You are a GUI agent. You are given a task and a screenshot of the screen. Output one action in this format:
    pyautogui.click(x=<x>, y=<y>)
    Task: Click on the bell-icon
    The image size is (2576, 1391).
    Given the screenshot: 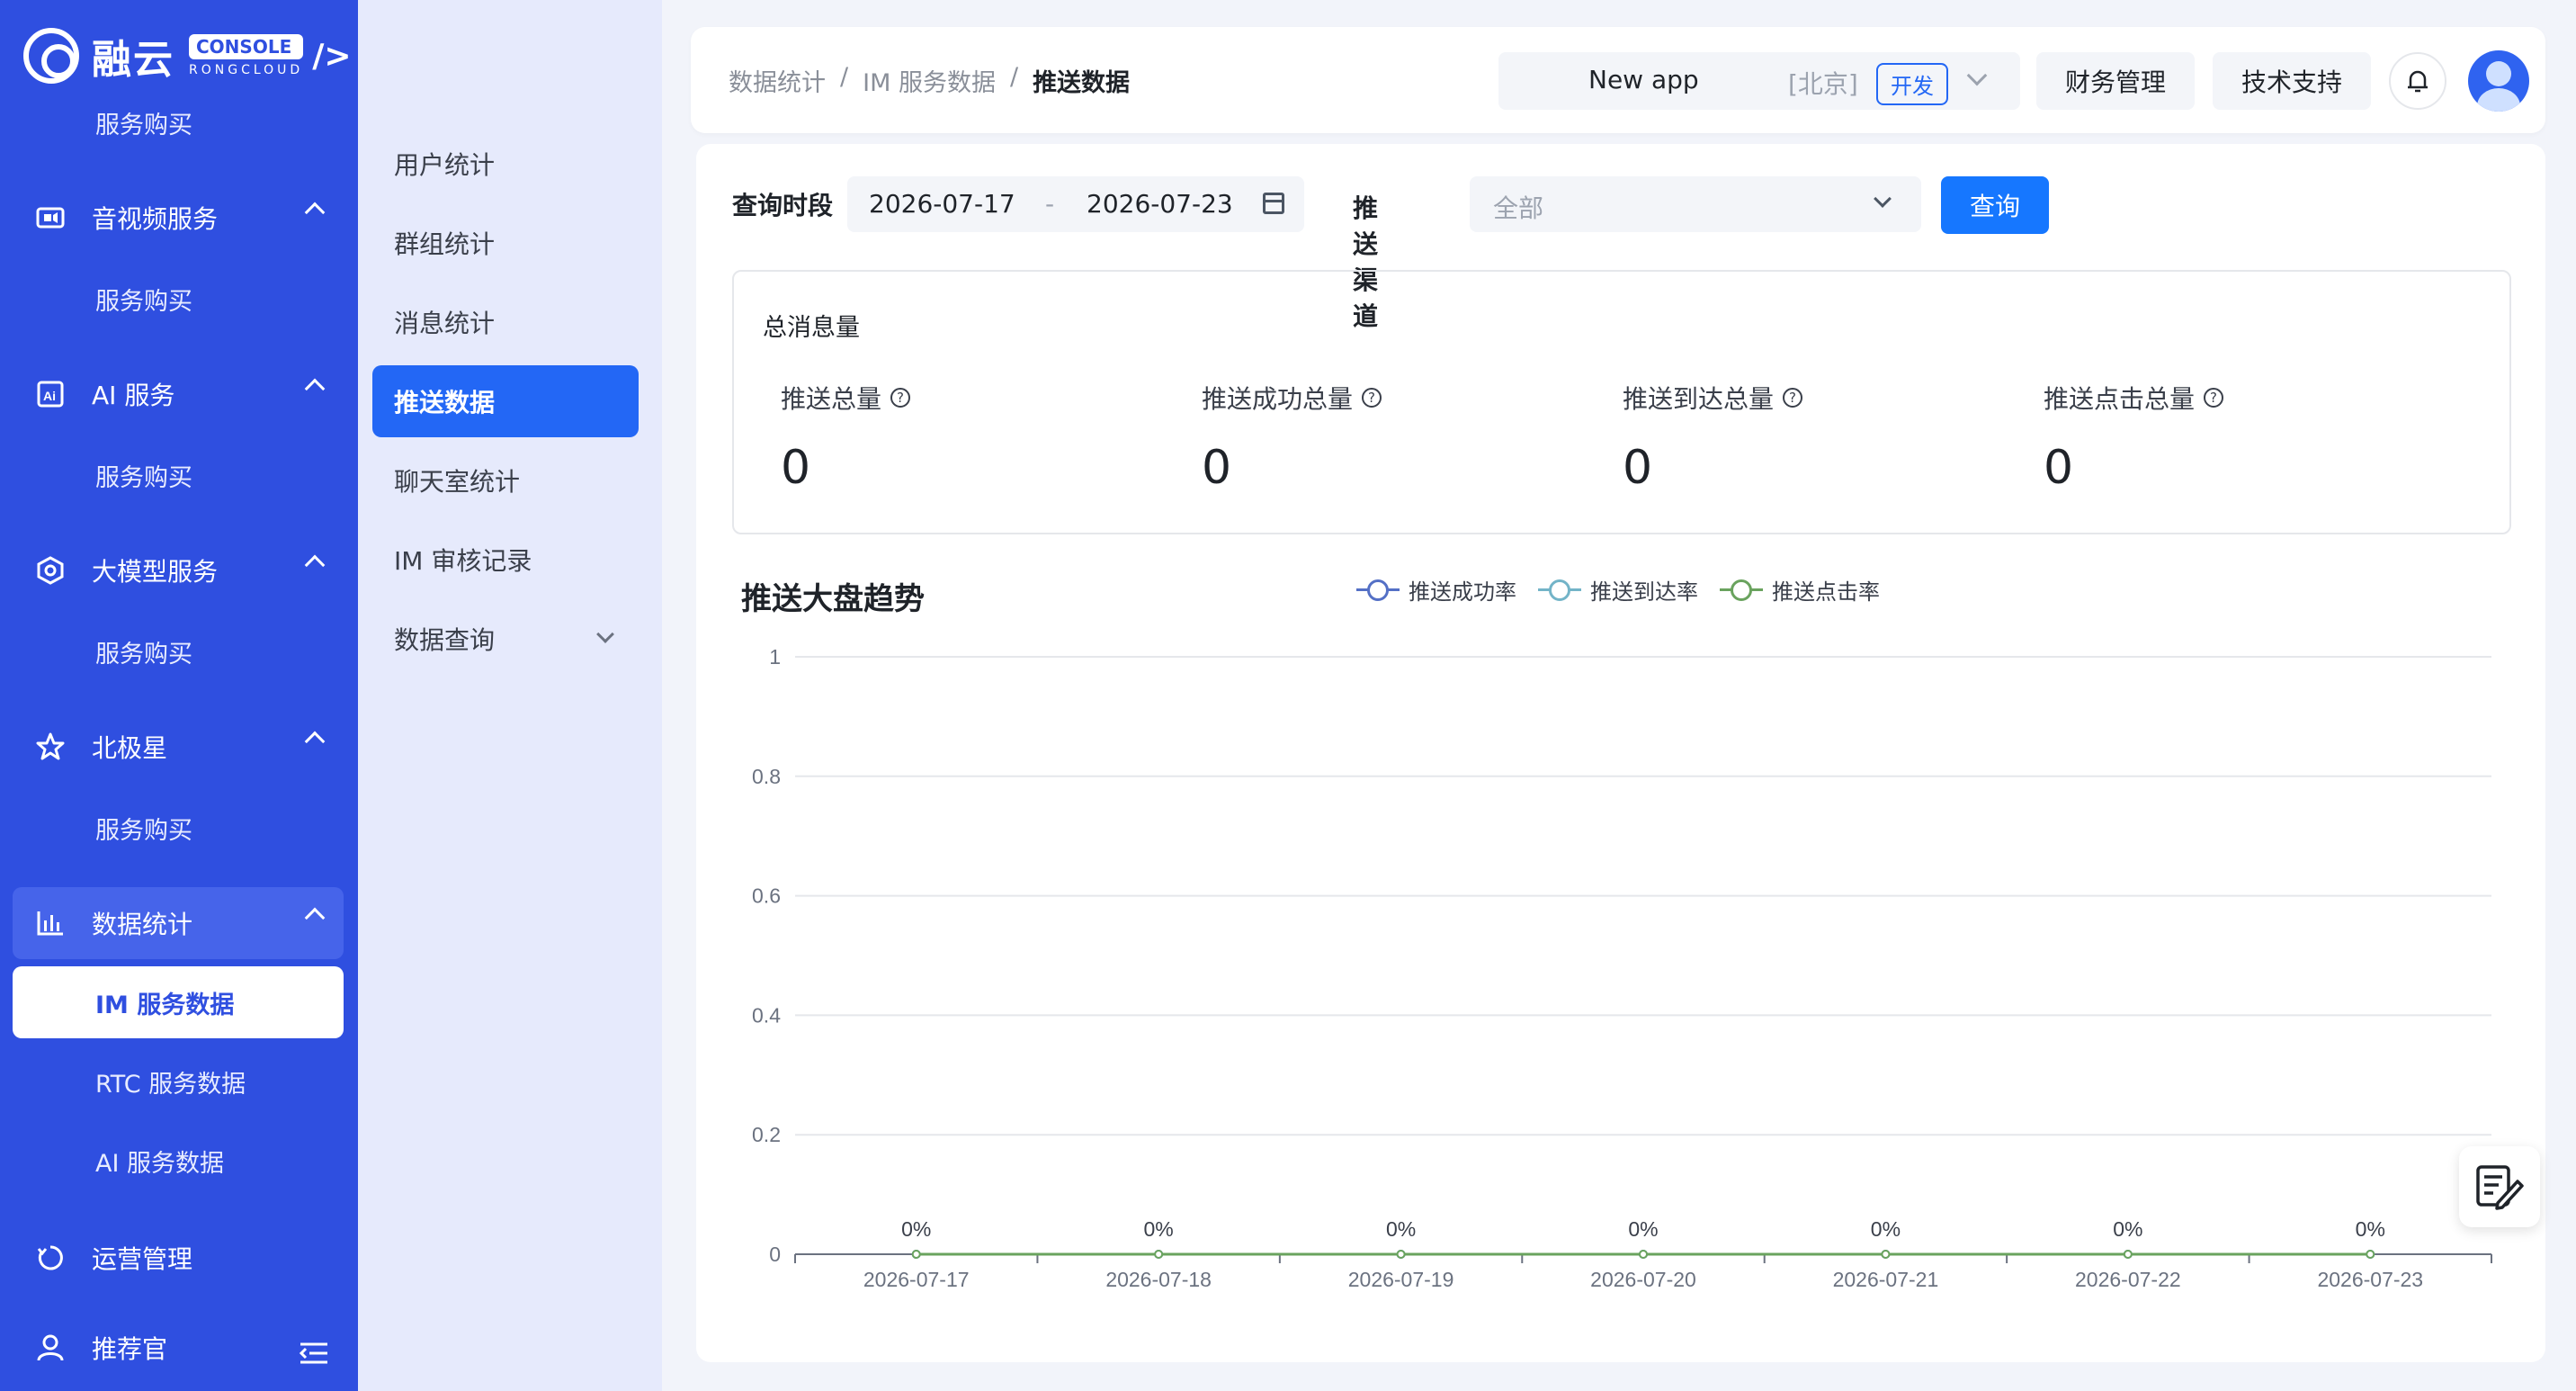 What is the action you would take?
    pyautogui.click(x=2417, y=81)
    